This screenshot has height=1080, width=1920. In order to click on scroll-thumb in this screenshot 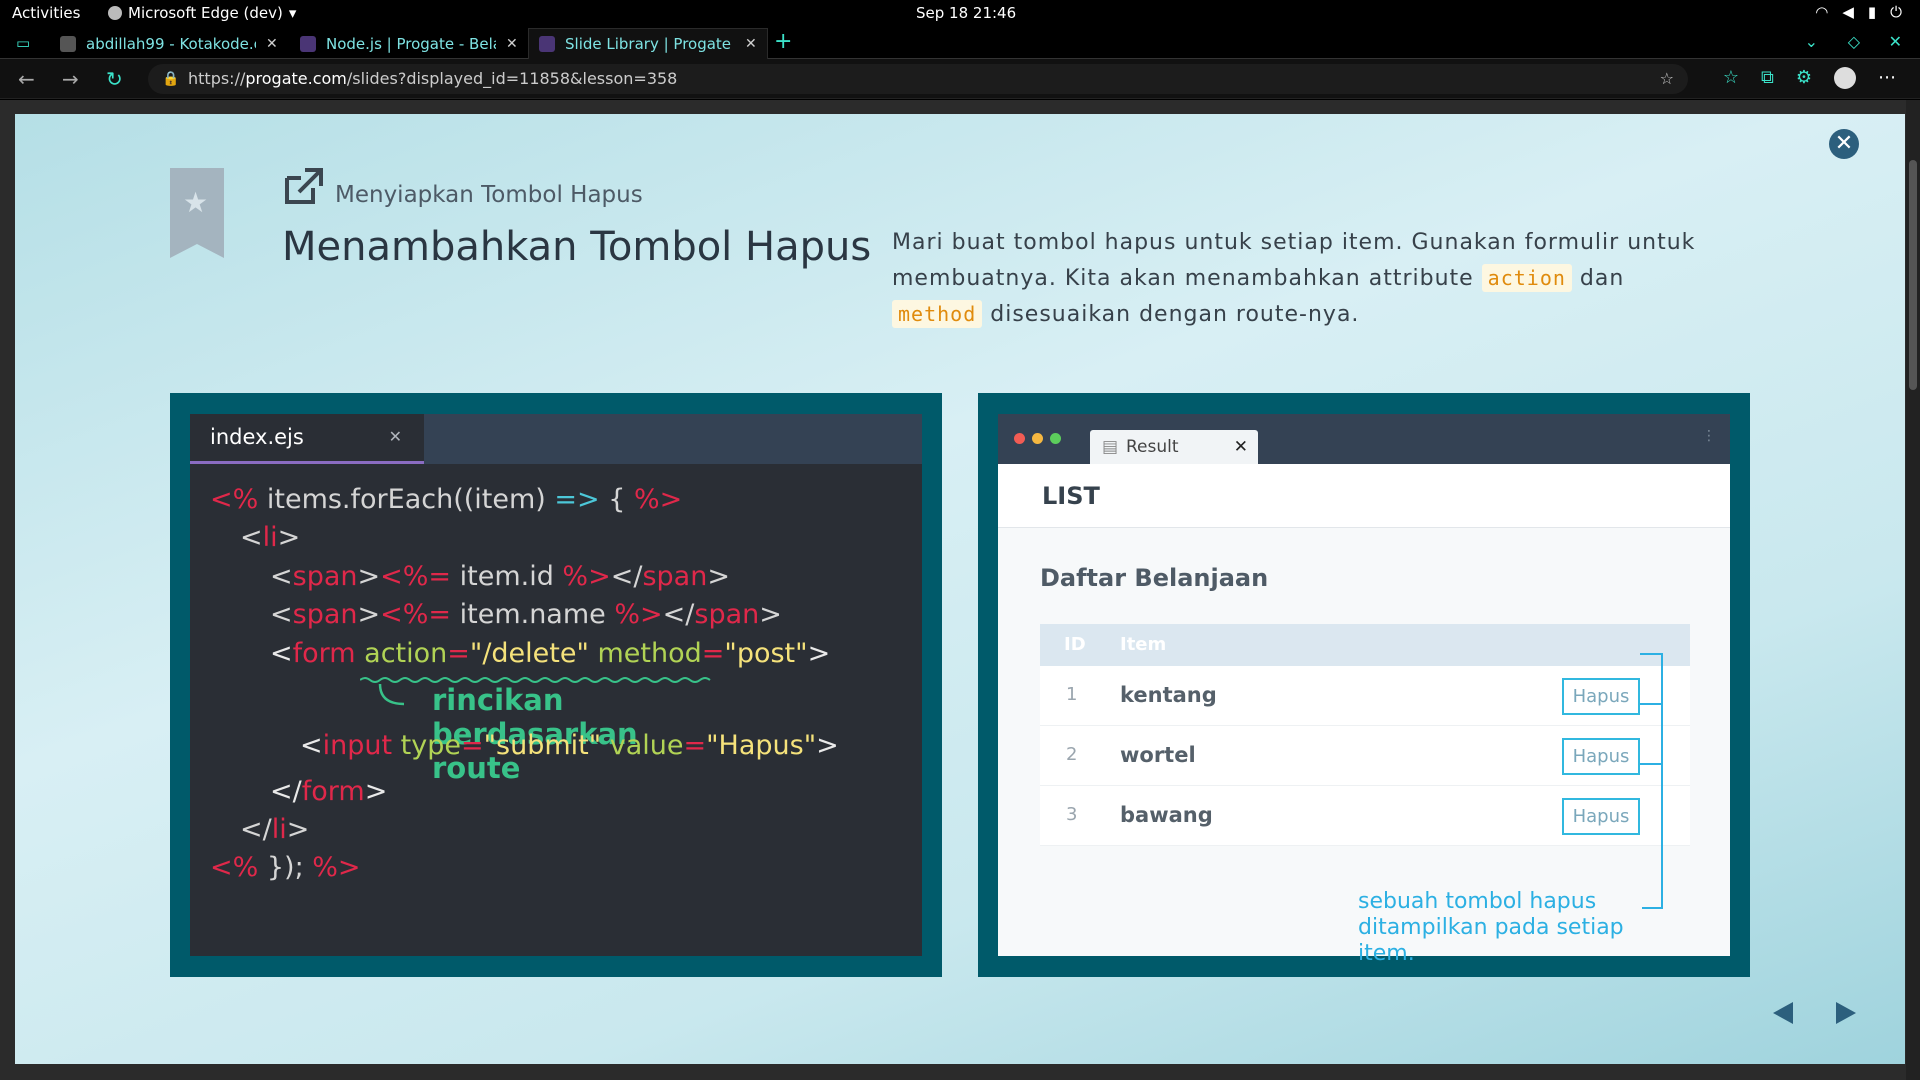, I will do `click(1913, 275)`.